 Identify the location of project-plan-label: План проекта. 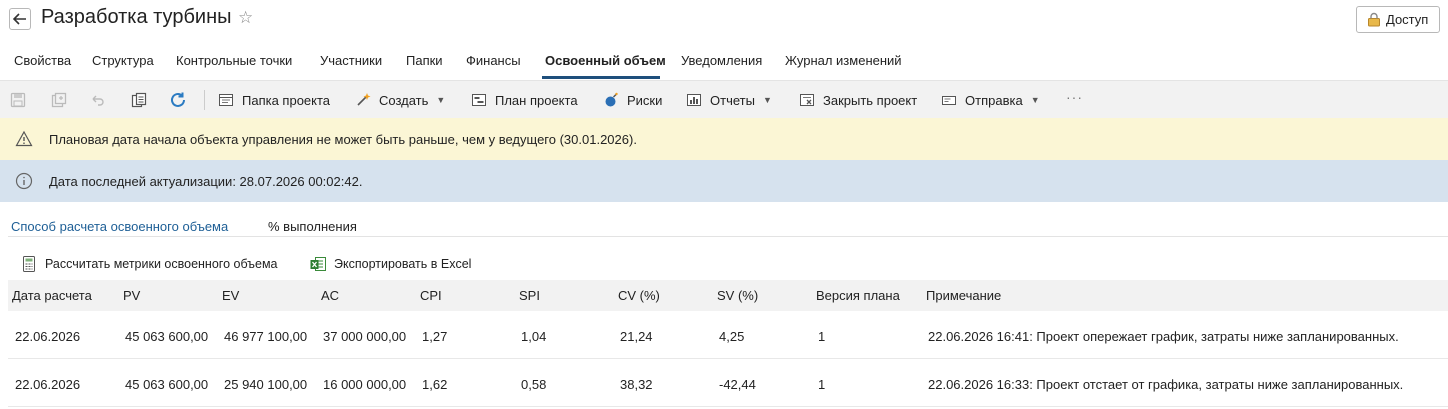
(536, 100).